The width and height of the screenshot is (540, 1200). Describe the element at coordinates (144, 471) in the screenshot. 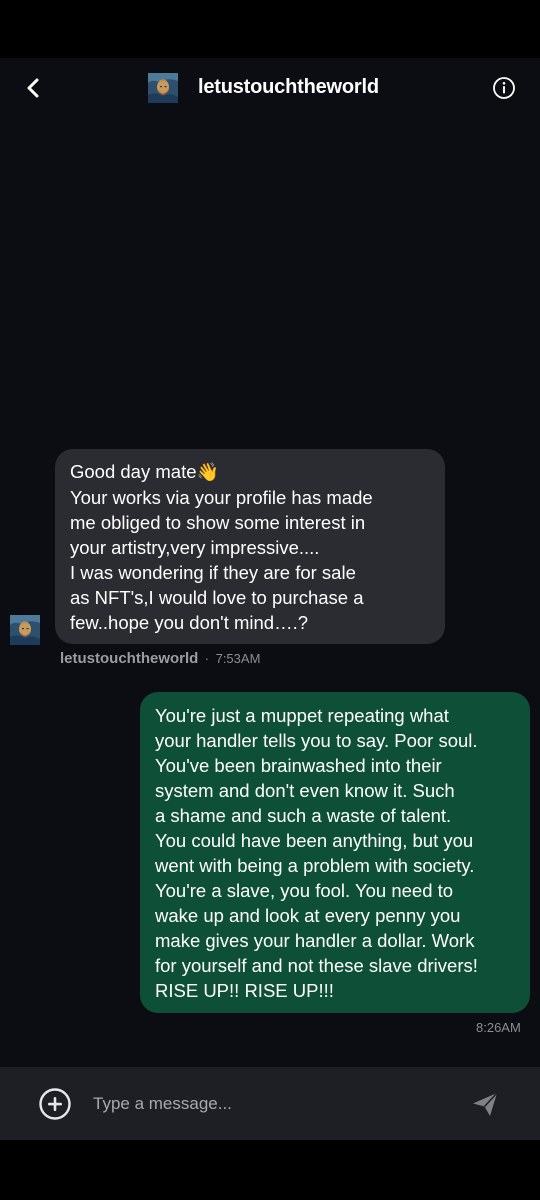

I see `message-line: Good day mate👋` at that location.